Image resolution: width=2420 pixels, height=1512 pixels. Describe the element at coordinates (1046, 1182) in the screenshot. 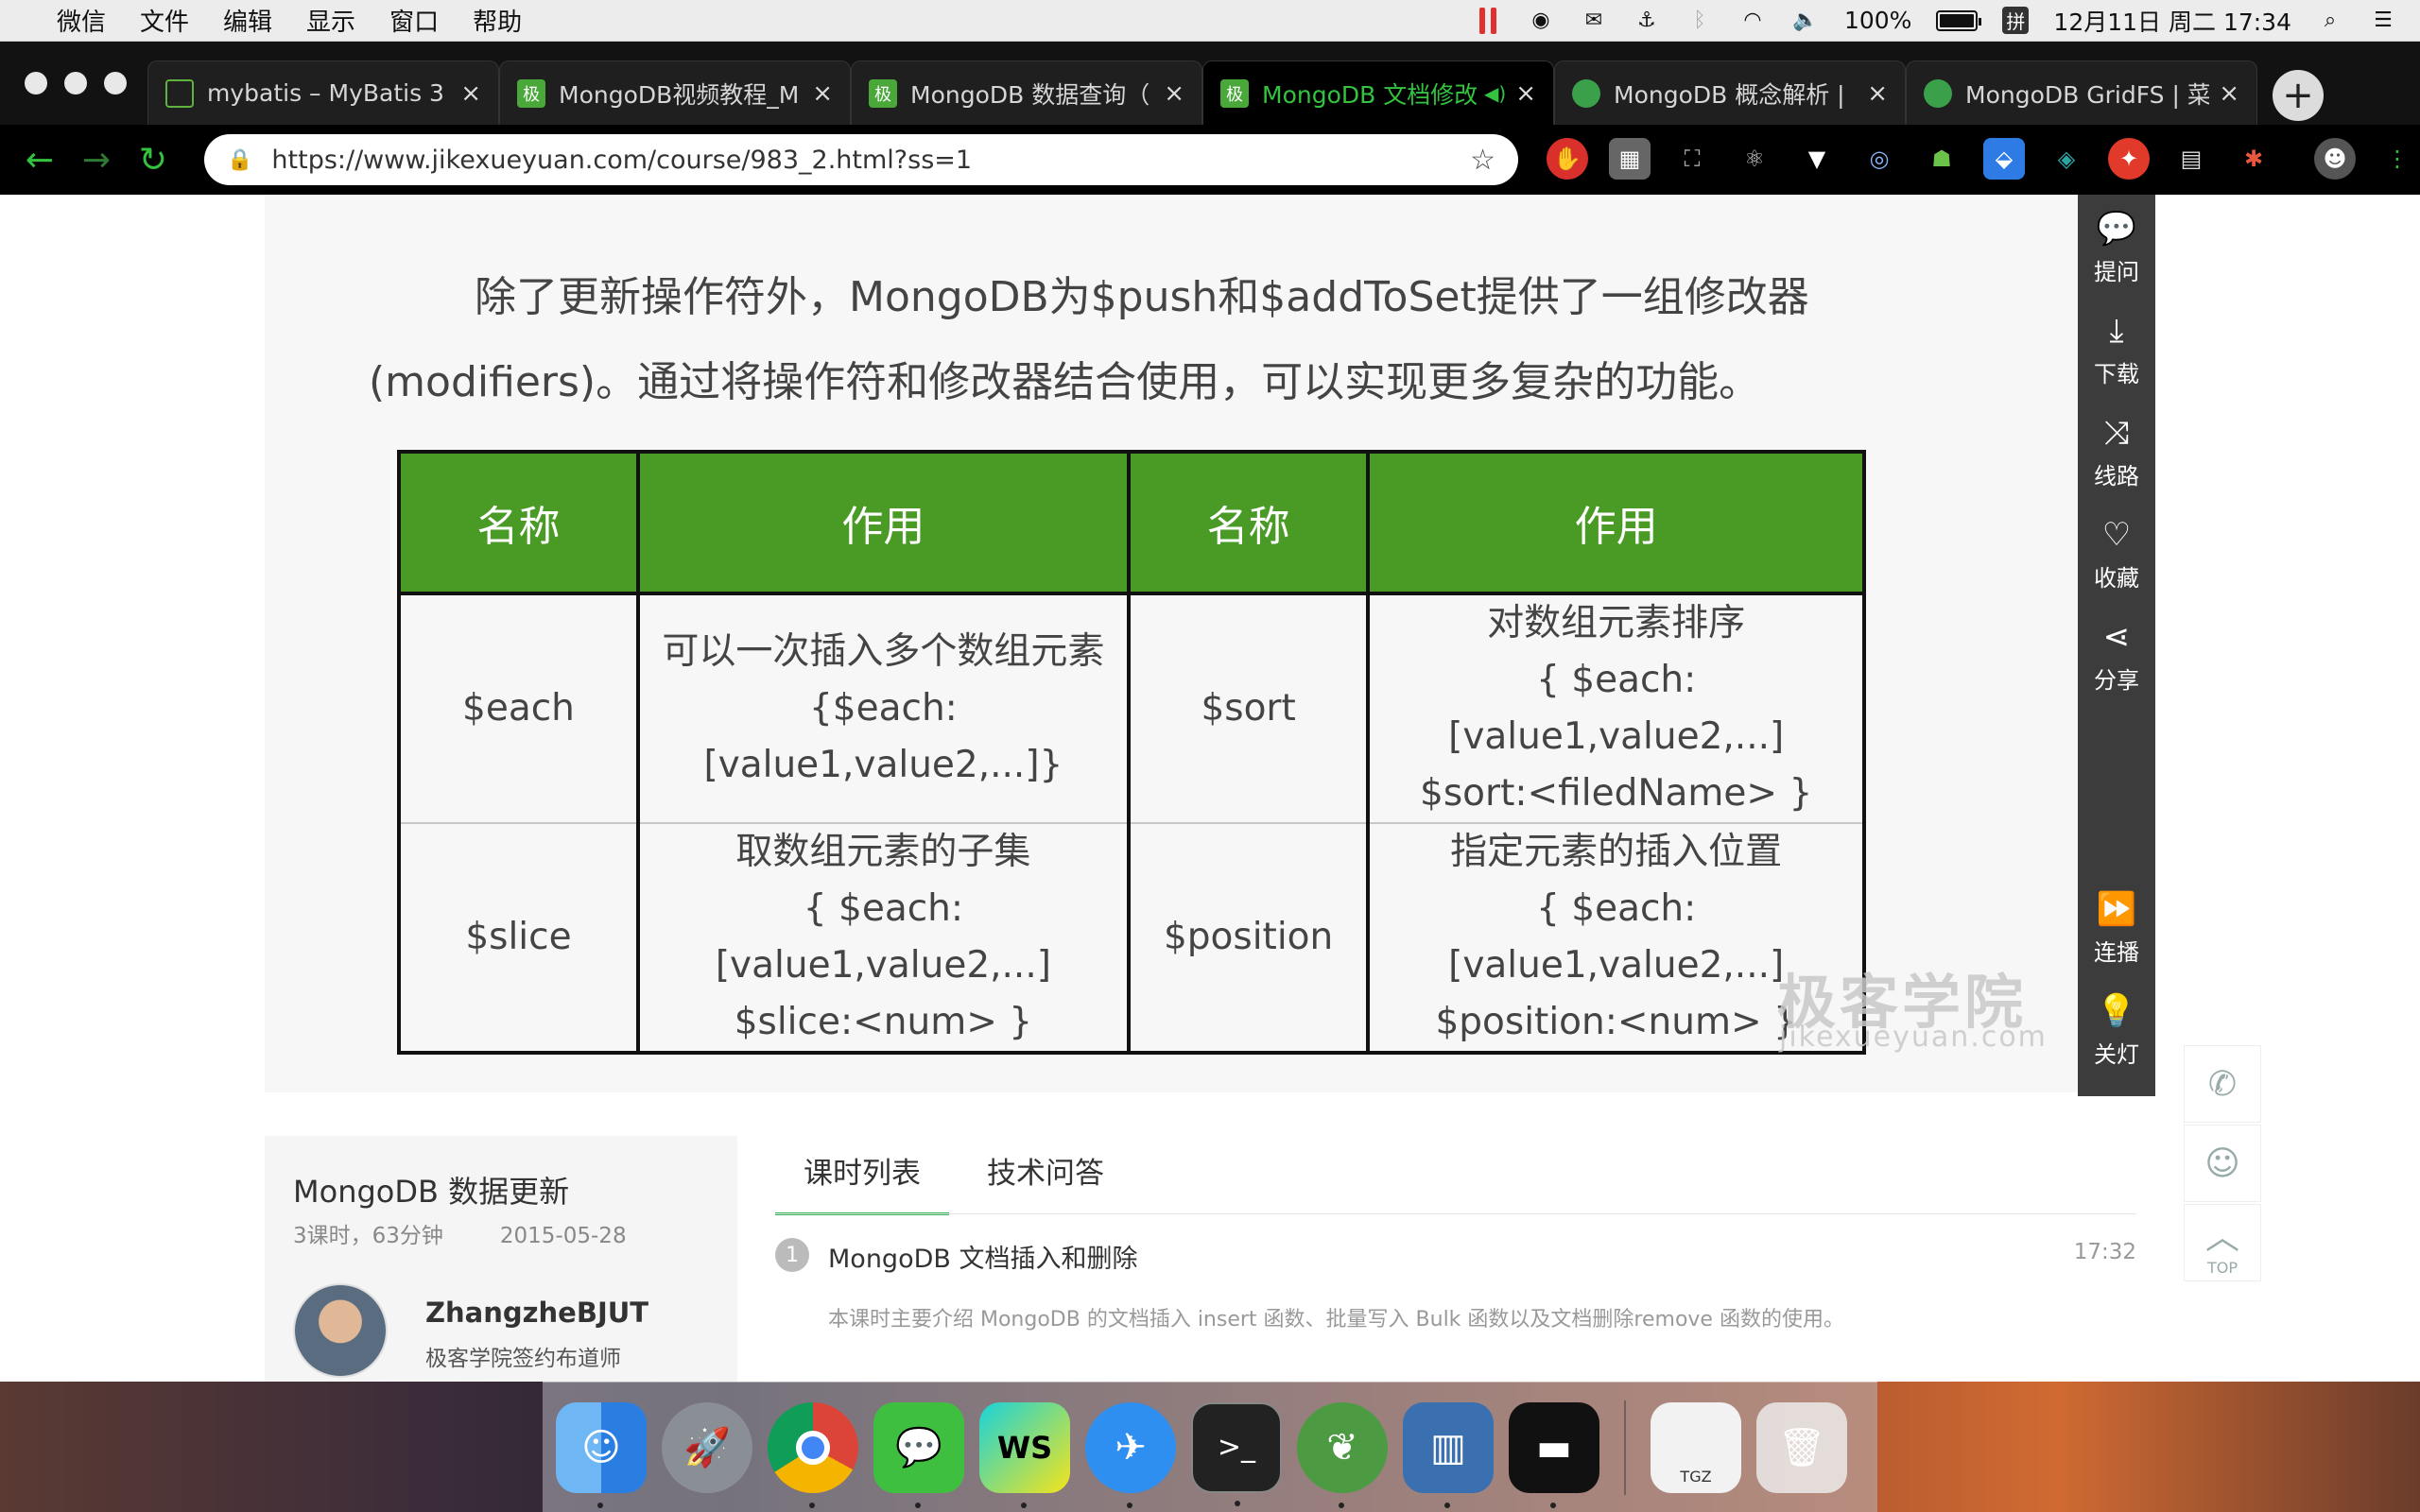

I see `tab-tech-qa: 技术问答` at that location.